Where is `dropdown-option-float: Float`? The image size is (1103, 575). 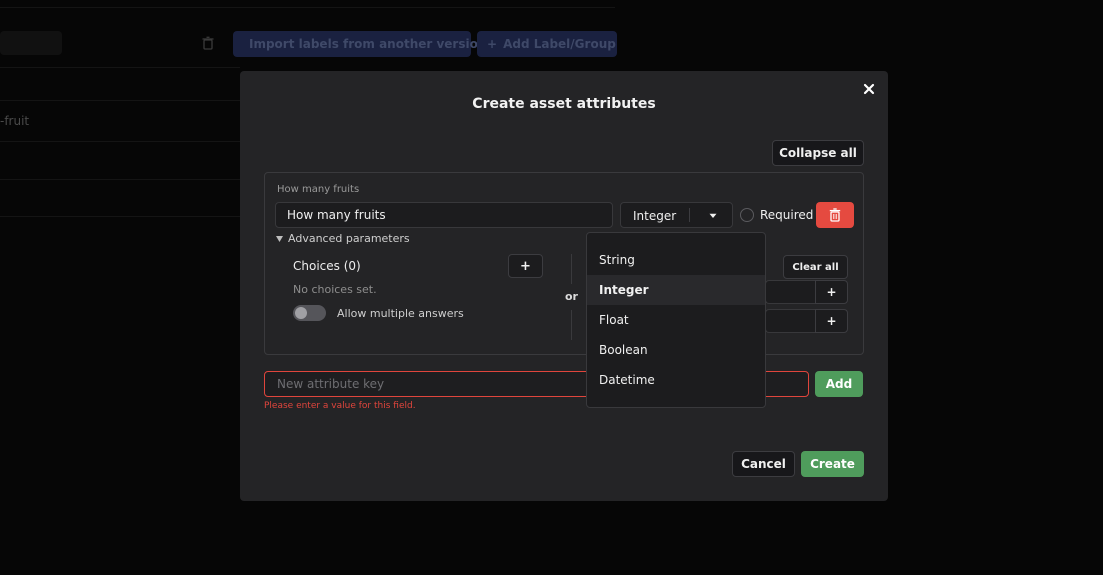 dropdown-option-float: Float is located at coordinates (676, 320).